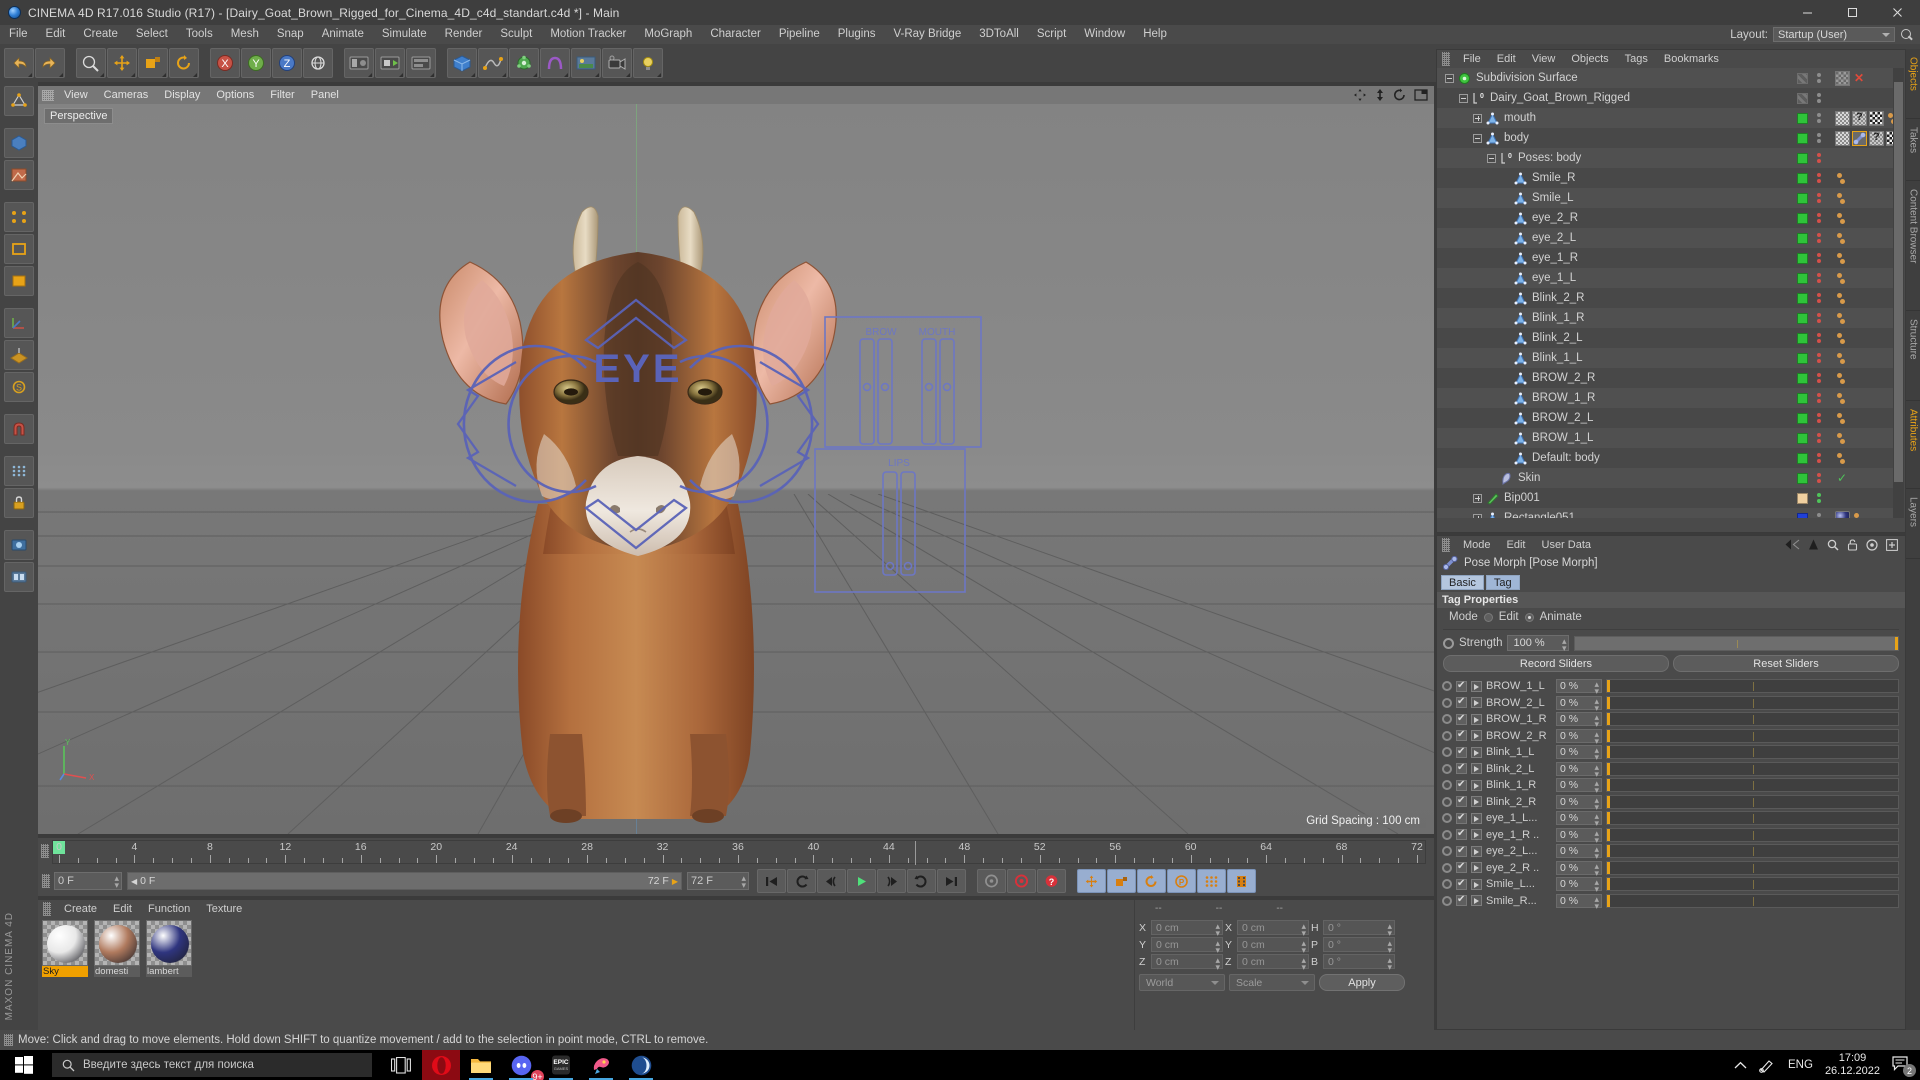 This screenshot has width=1920, height=1080. What do you see at coordinates (1562, 418) in the screenshot?
I see `object-name-label: BROW_2_L` at bounding box center [1562, 418].